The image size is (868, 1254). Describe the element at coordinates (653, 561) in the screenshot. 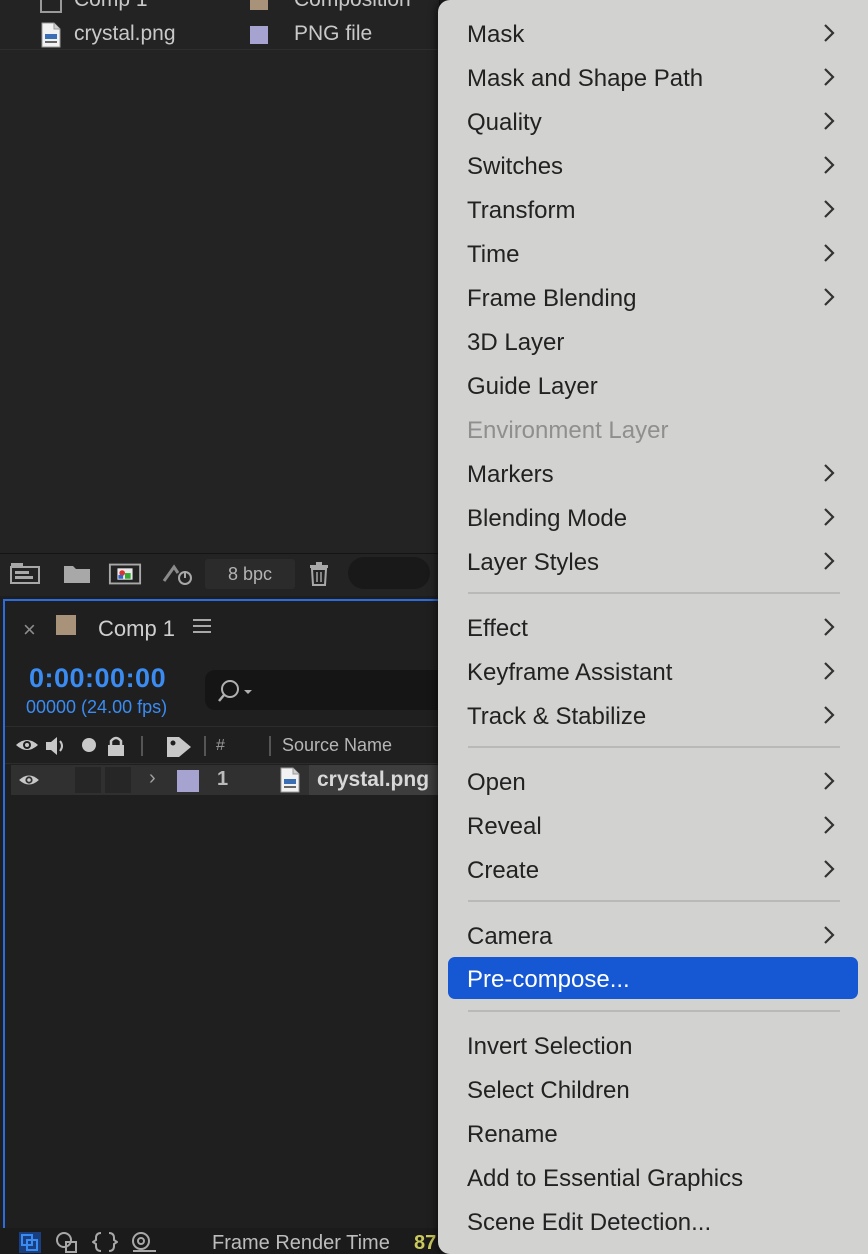

I see `menu-item-layer-styles: Layer Styles` at that location.